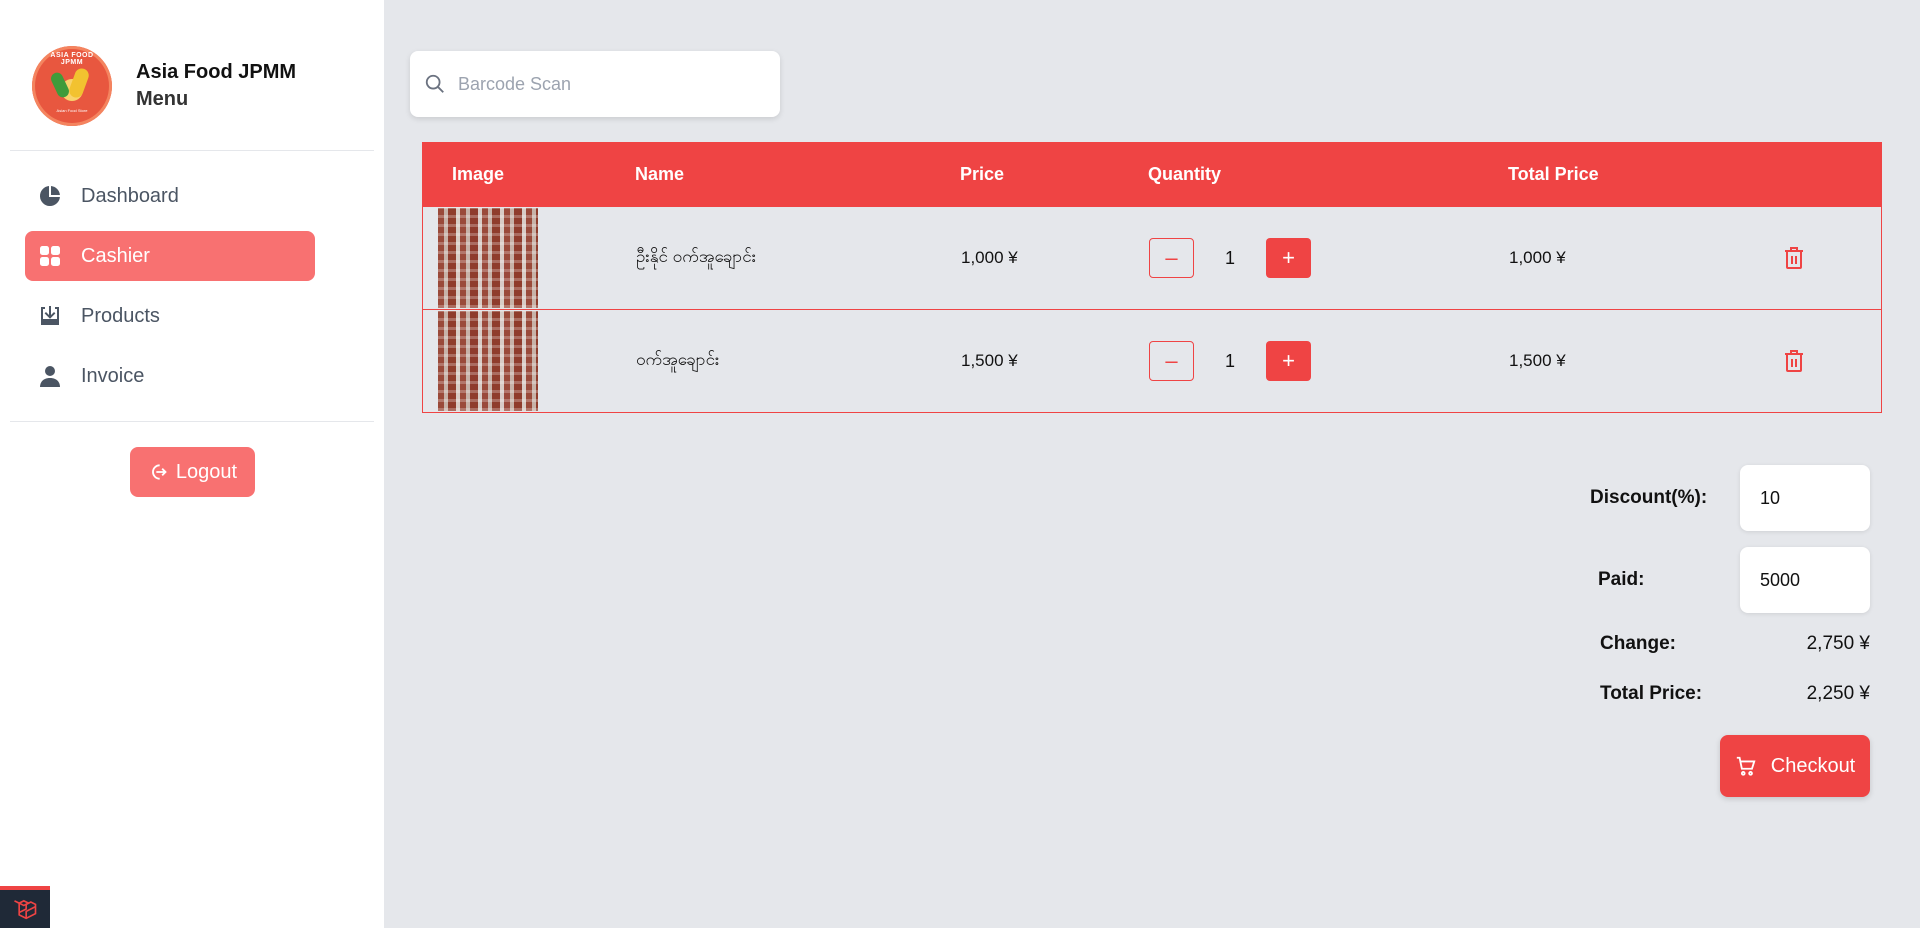 The image size is (1920, 928). Describe the element at coordinates (1638, 643) in the screenshot. I see `change-label: Change:` at that location.